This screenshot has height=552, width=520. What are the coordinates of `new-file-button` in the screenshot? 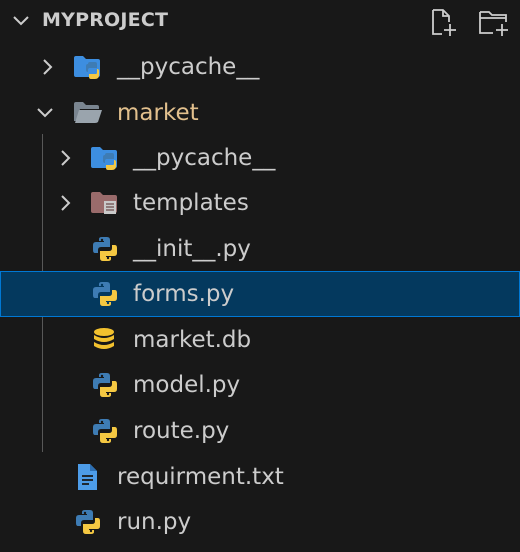 It's located at (443, 22).